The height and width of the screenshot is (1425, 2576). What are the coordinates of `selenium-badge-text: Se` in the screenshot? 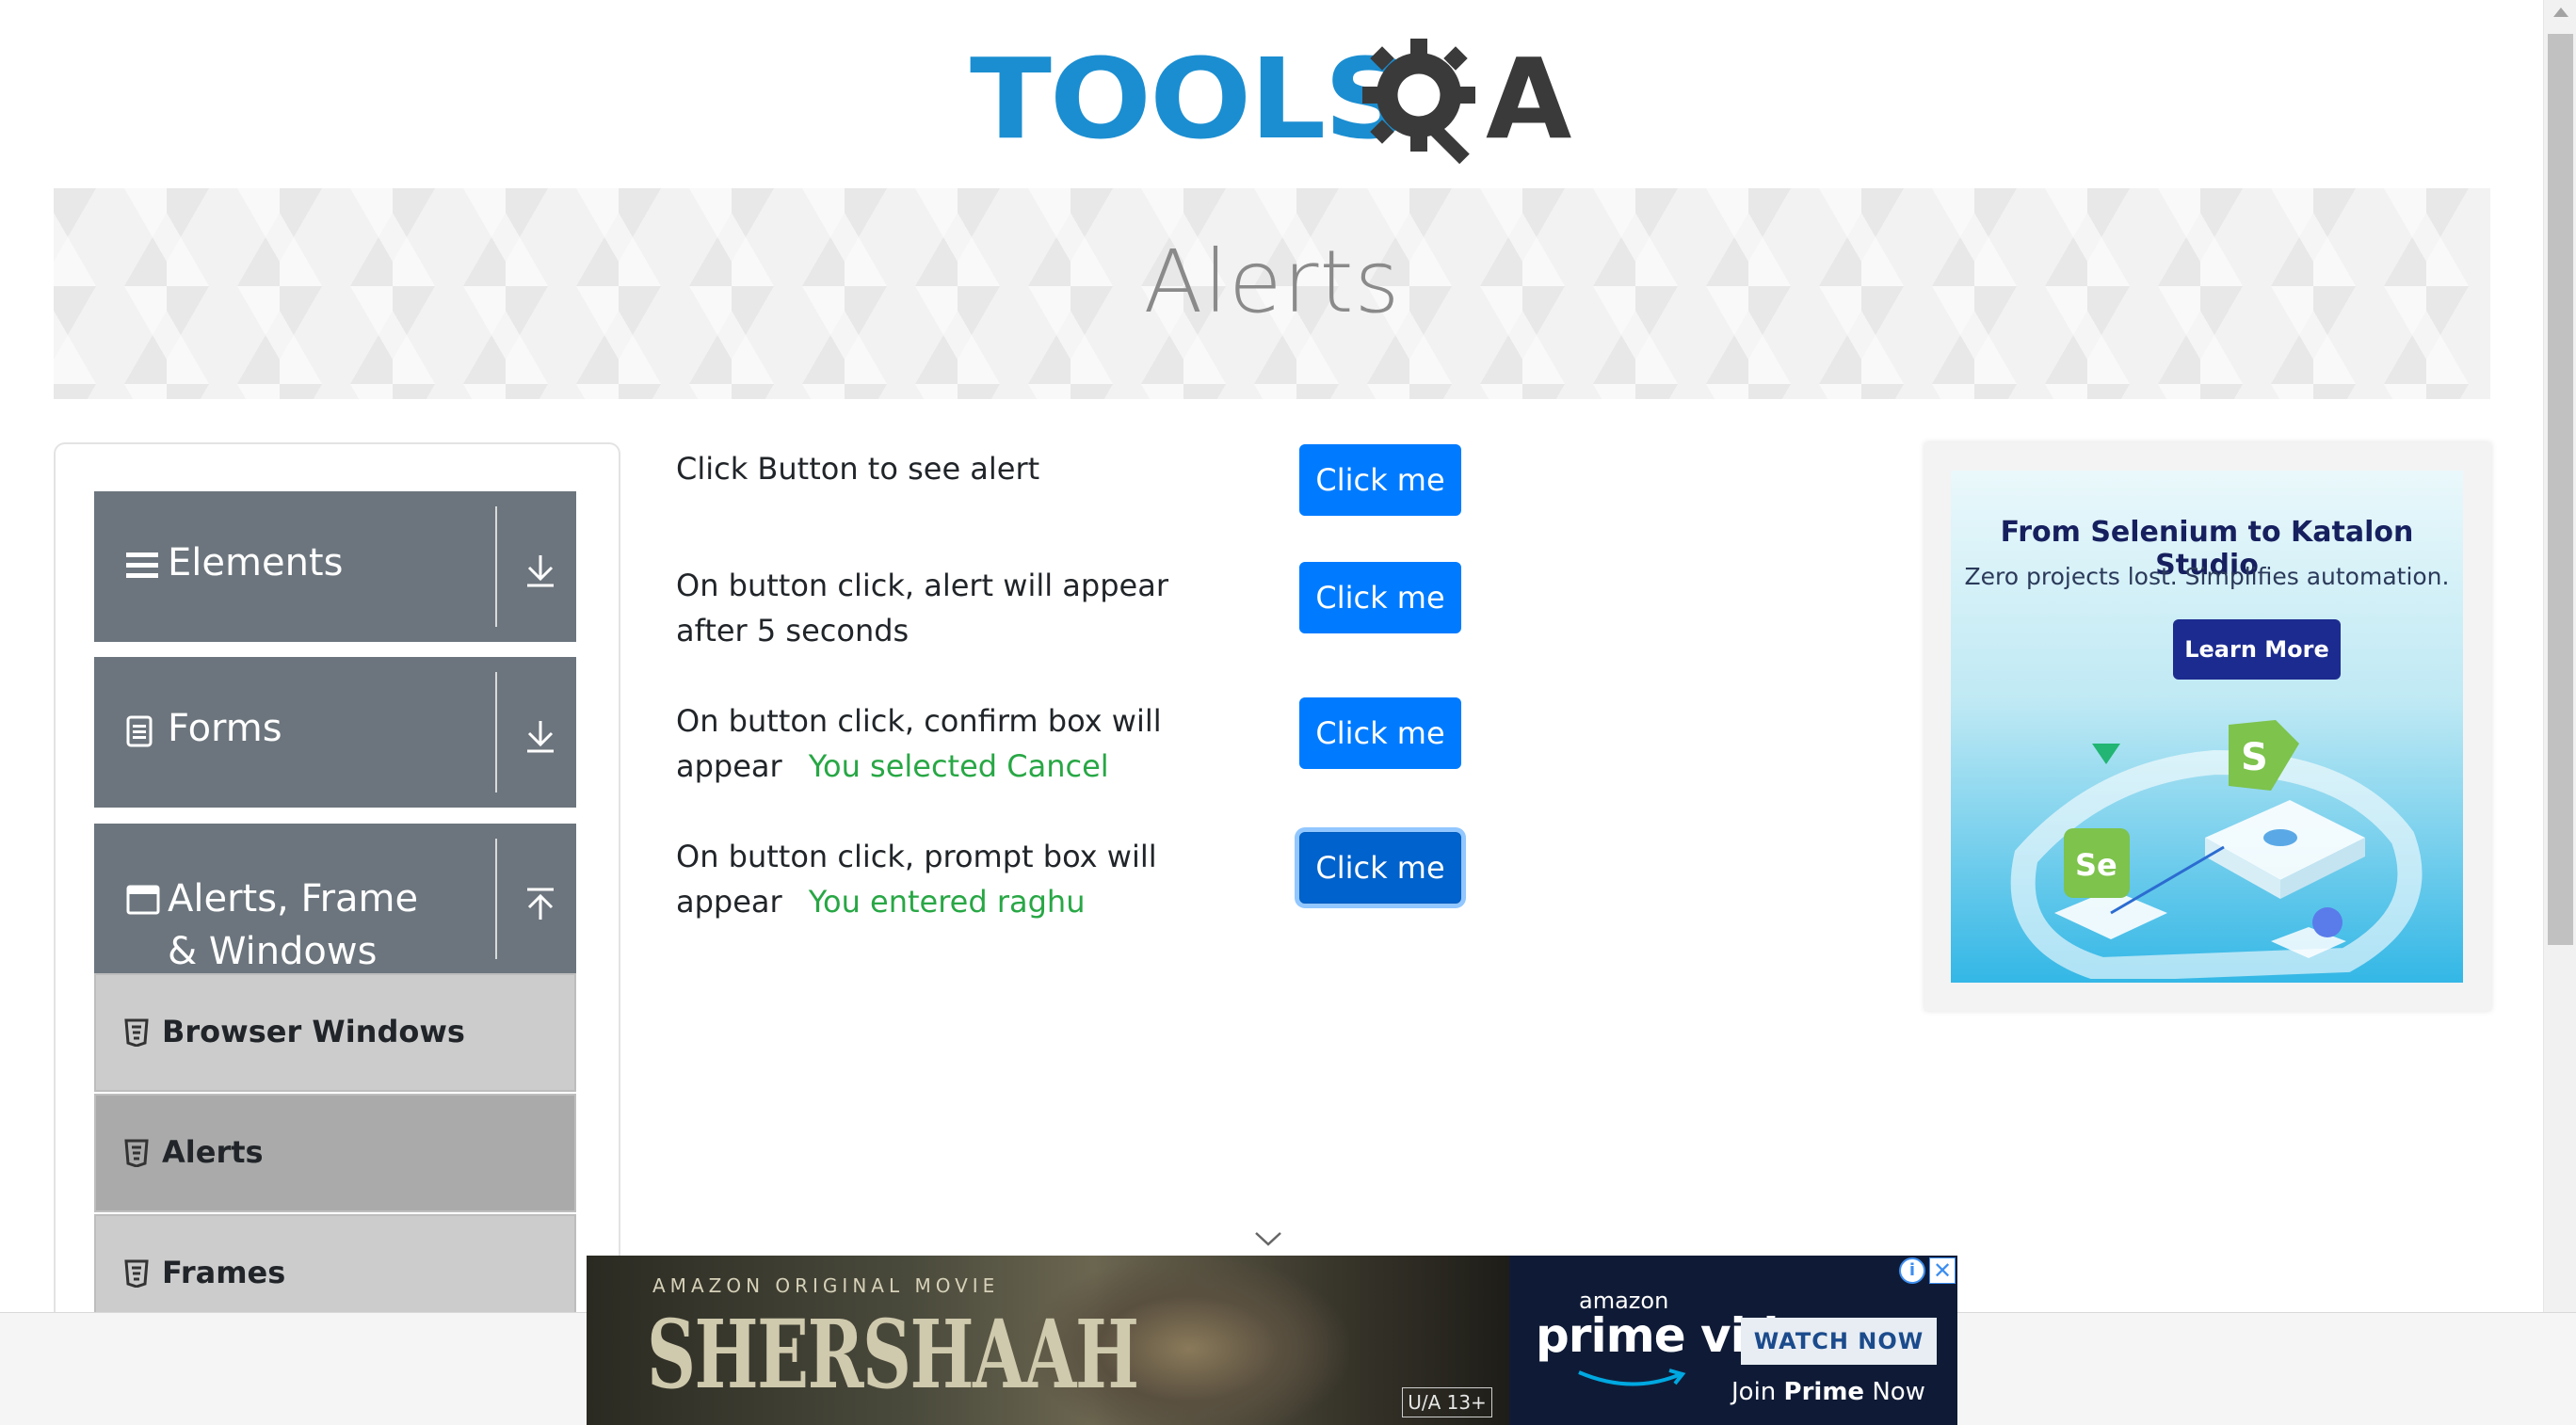 It's located at (2096, 865).